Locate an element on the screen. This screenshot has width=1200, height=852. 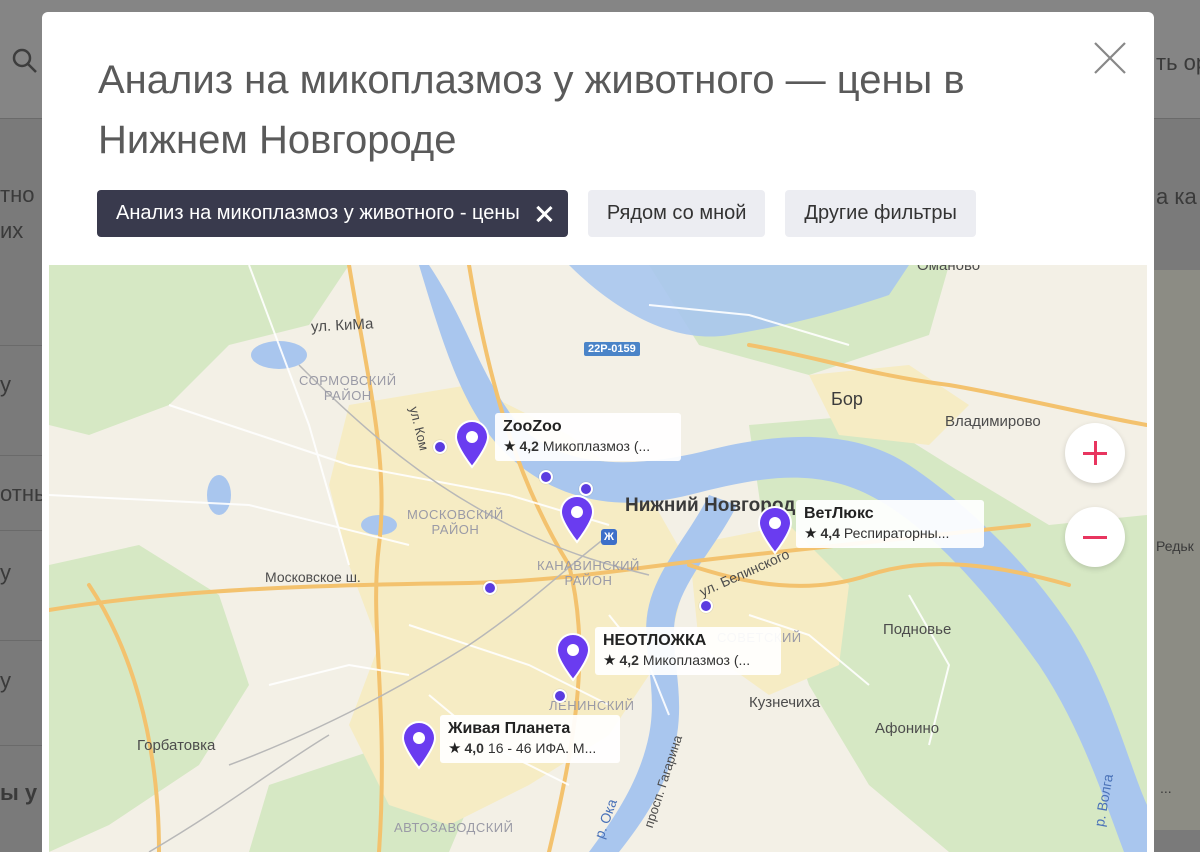
close-icon is located at coordinates (1110, 58).